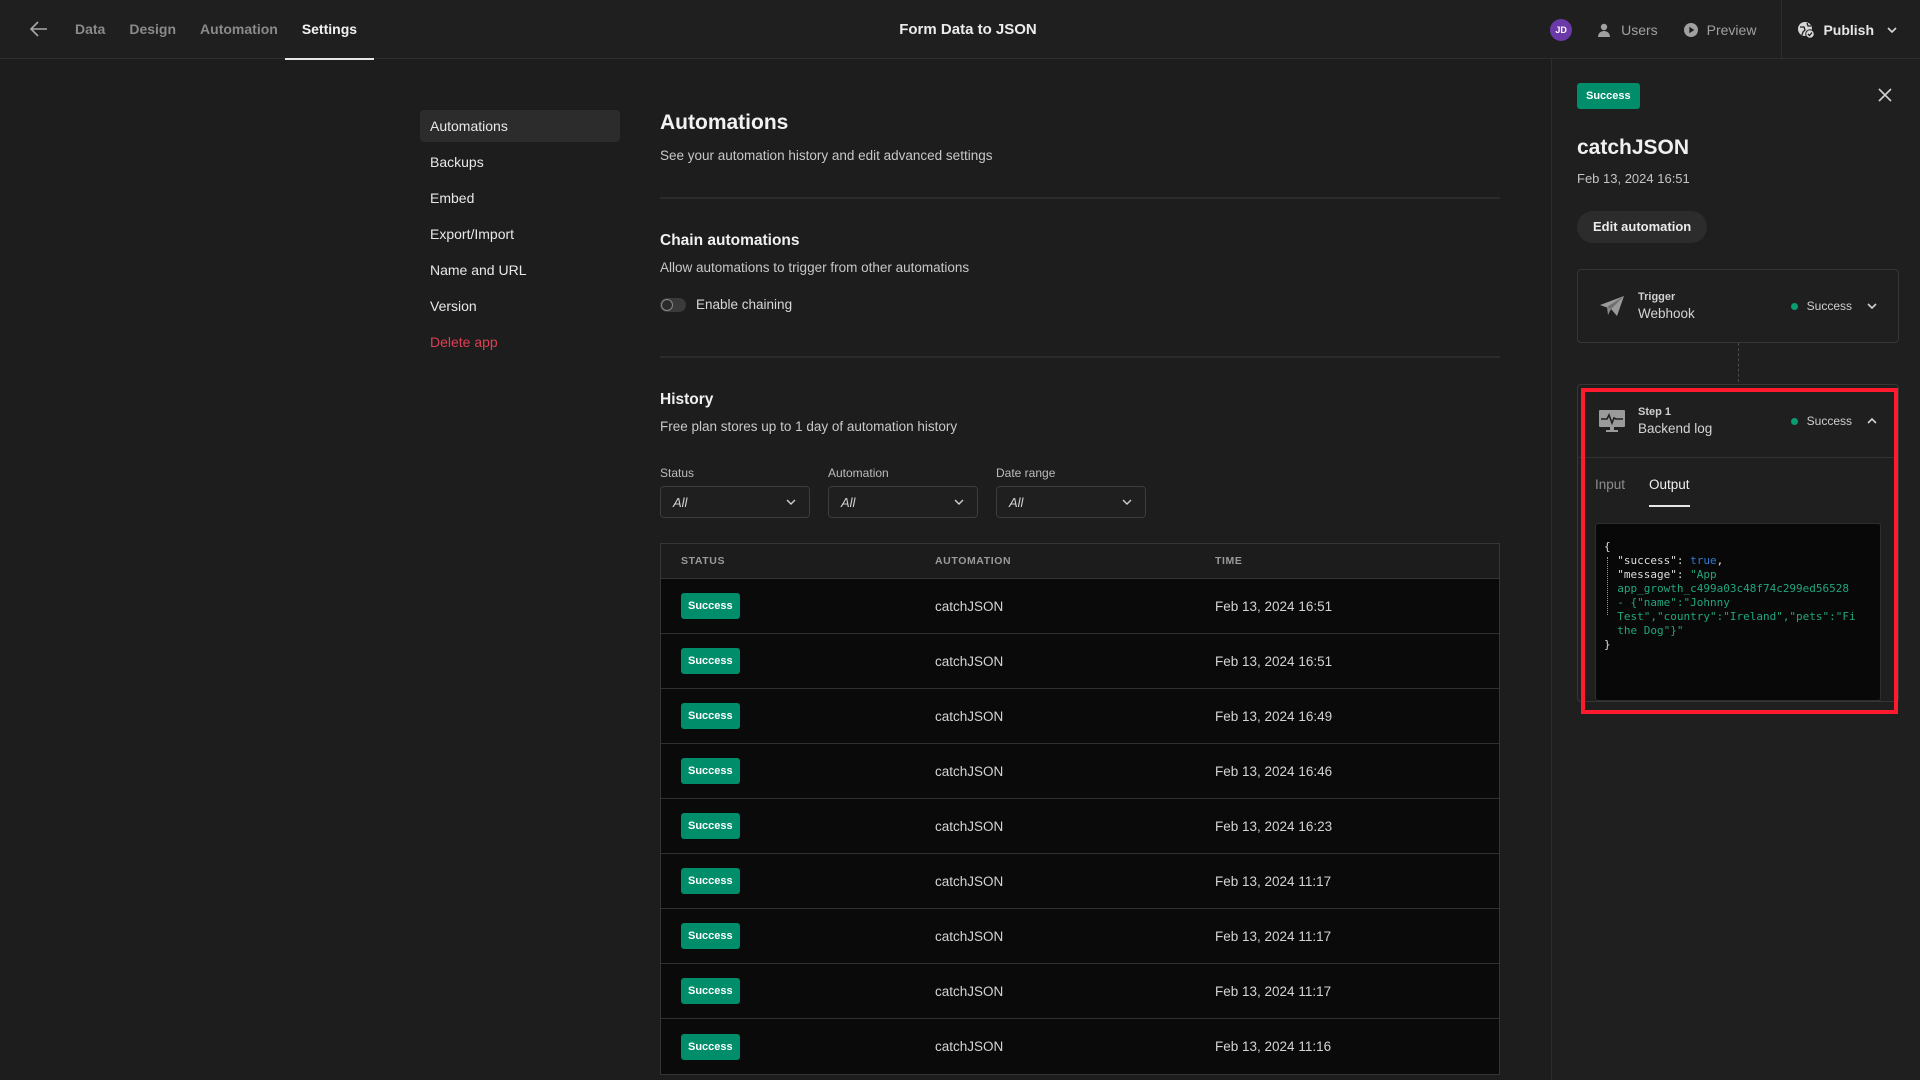  Describe the element at coordinates (1738, 421) in the screenshot. I see `step-card-header: Step 1 Backend log Success` at that location.